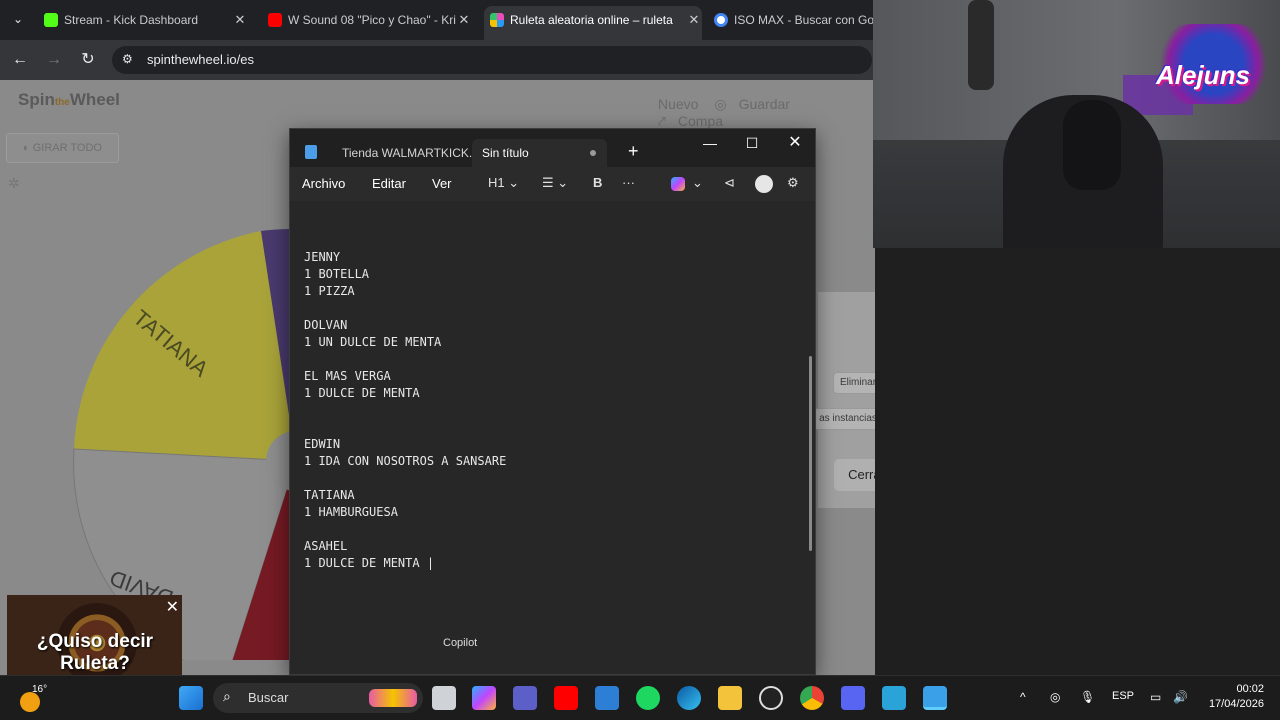  Describe the element at coordinates (1180, 697) in the screenshot. I see `volume-icon: 🔊` at that location.